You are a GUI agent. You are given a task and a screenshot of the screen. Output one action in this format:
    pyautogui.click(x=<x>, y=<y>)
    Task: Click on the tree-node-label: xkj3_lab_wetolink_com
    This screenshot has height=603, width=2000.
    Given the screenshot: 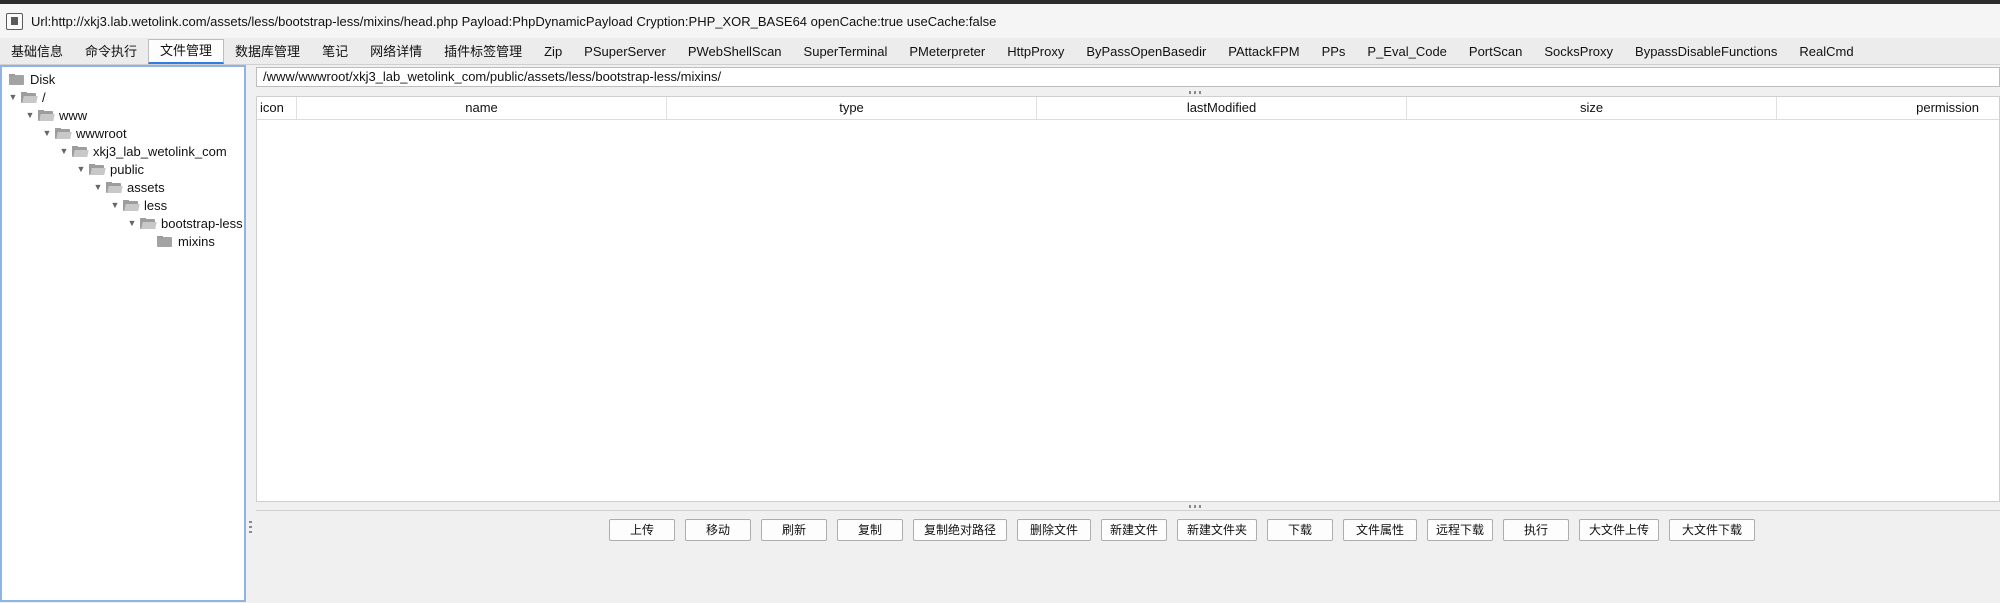 What is the action you would take?
    pyautogui.click(x=160, y=151)
    